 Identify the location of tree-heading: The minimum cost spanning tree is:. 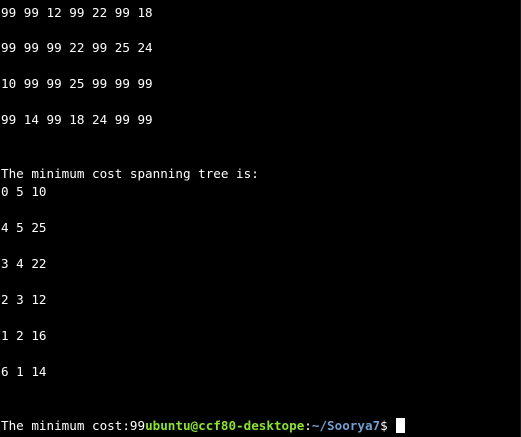
(130, 173).